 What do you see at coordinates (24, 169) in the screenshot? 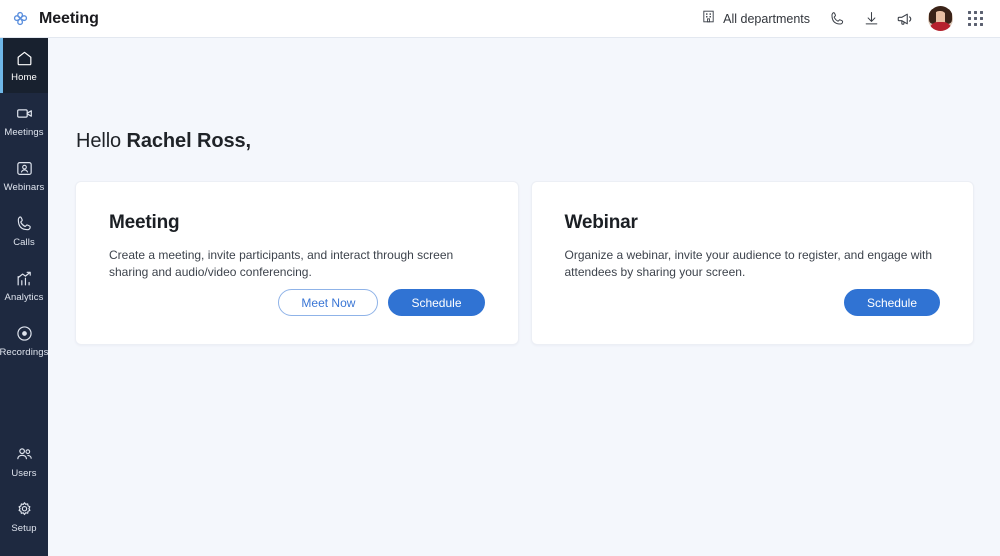
I see `webinar-person-icon` at bounding box center [24, 169].